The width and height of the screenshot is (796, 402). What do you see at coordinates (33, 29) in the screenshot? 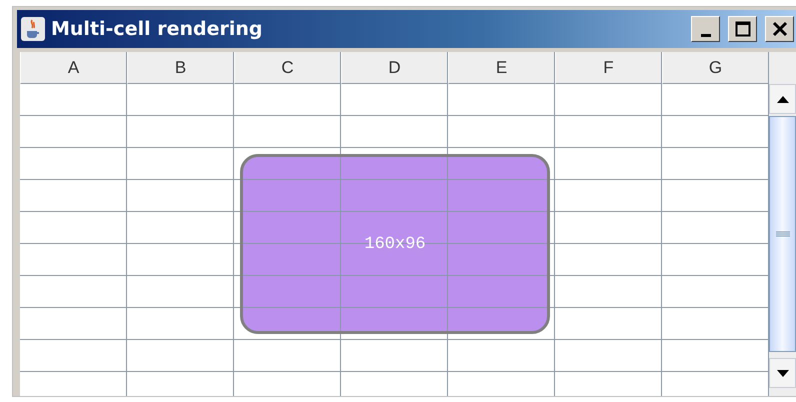
I see `coffee-cup-icon` at bounding box center [33, 29].